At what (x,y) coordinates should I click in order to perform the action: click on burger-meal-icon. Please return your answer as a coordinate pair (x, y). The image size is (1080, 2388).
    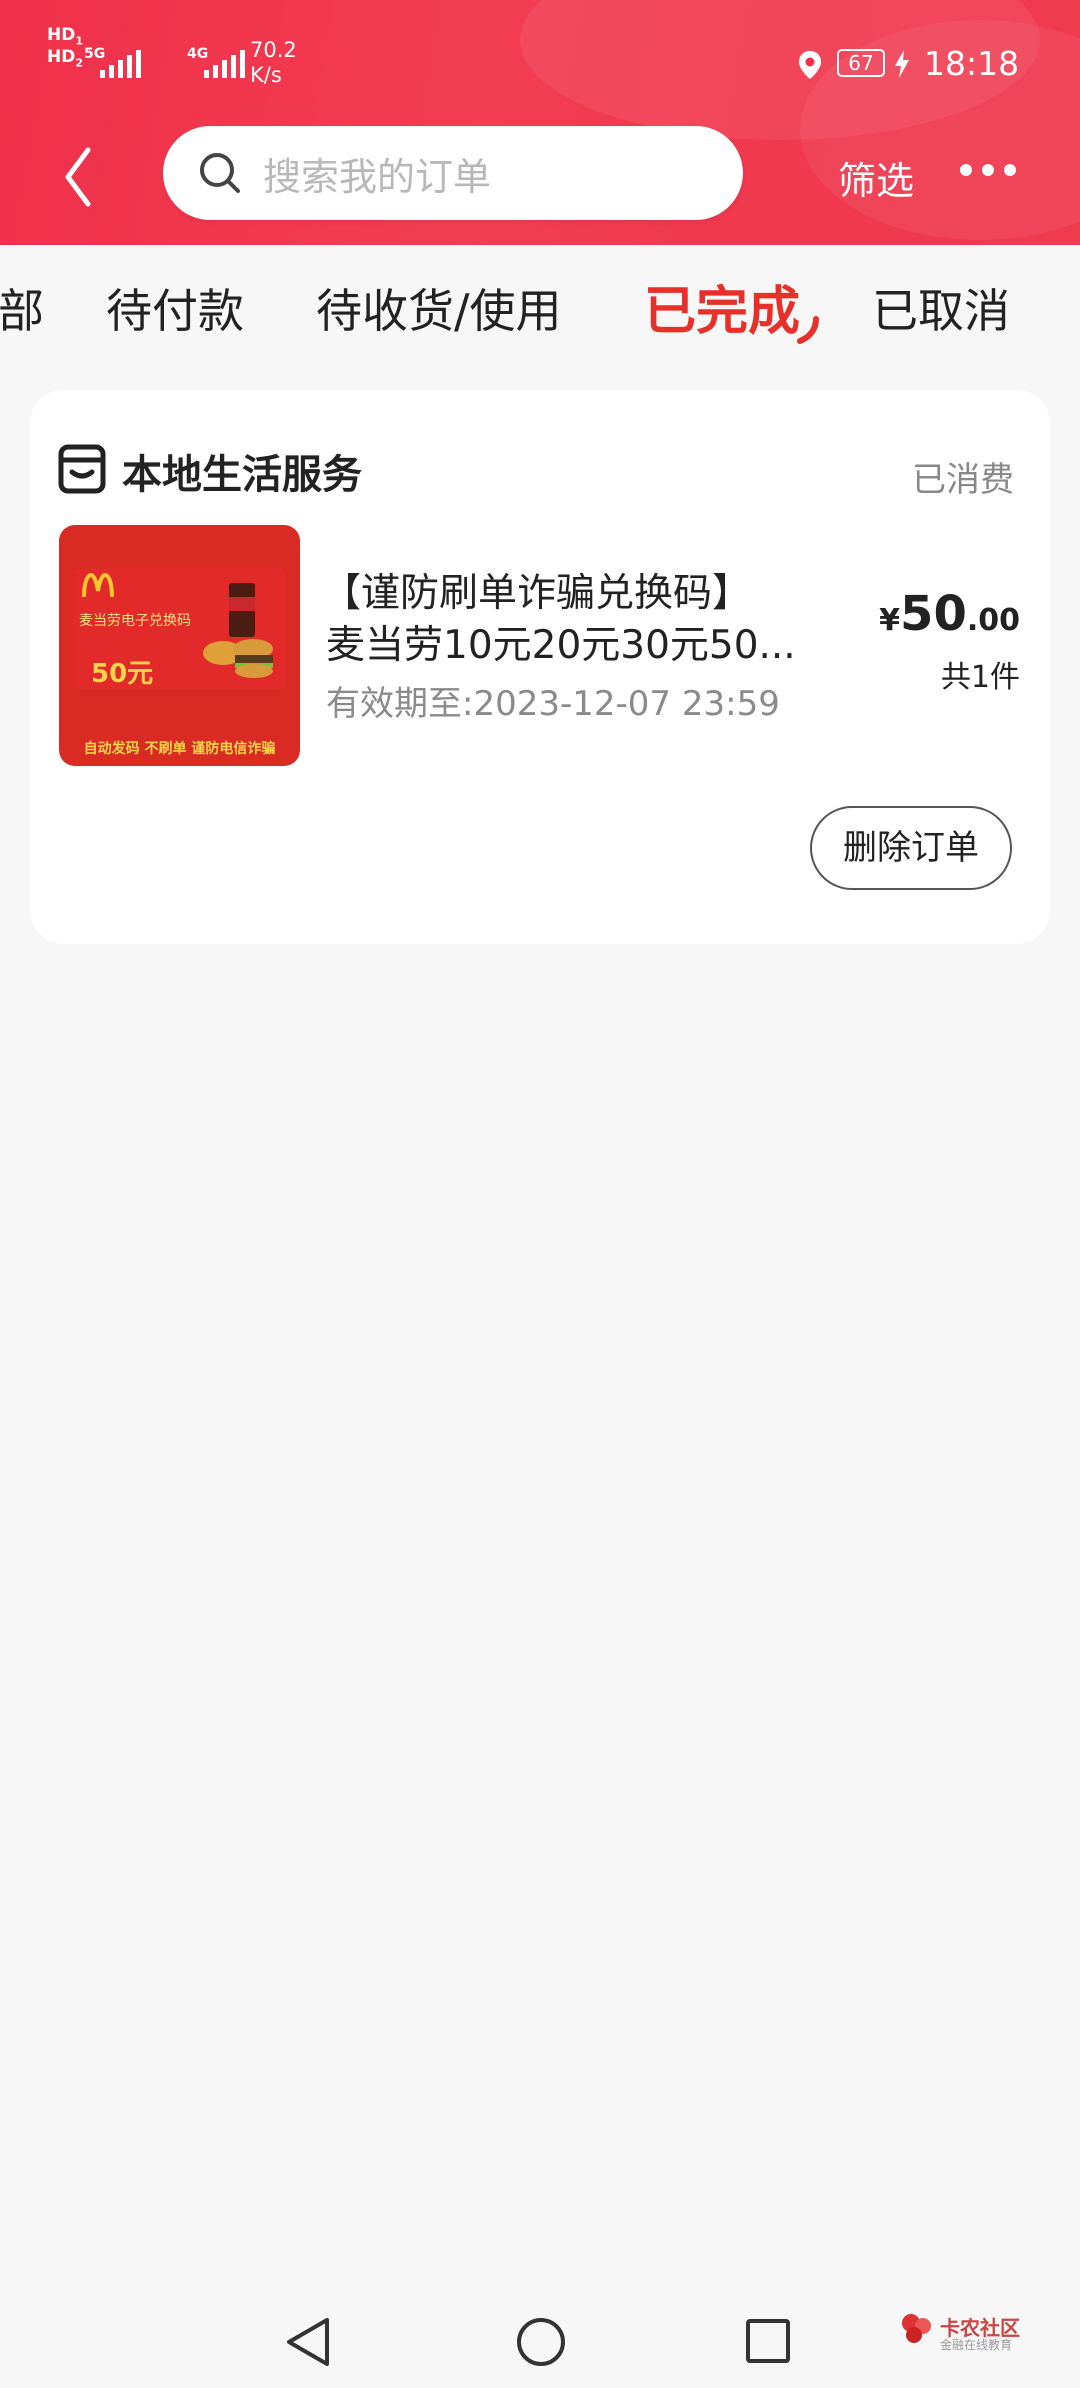
    Looking at the image, I should click on (238, 630).